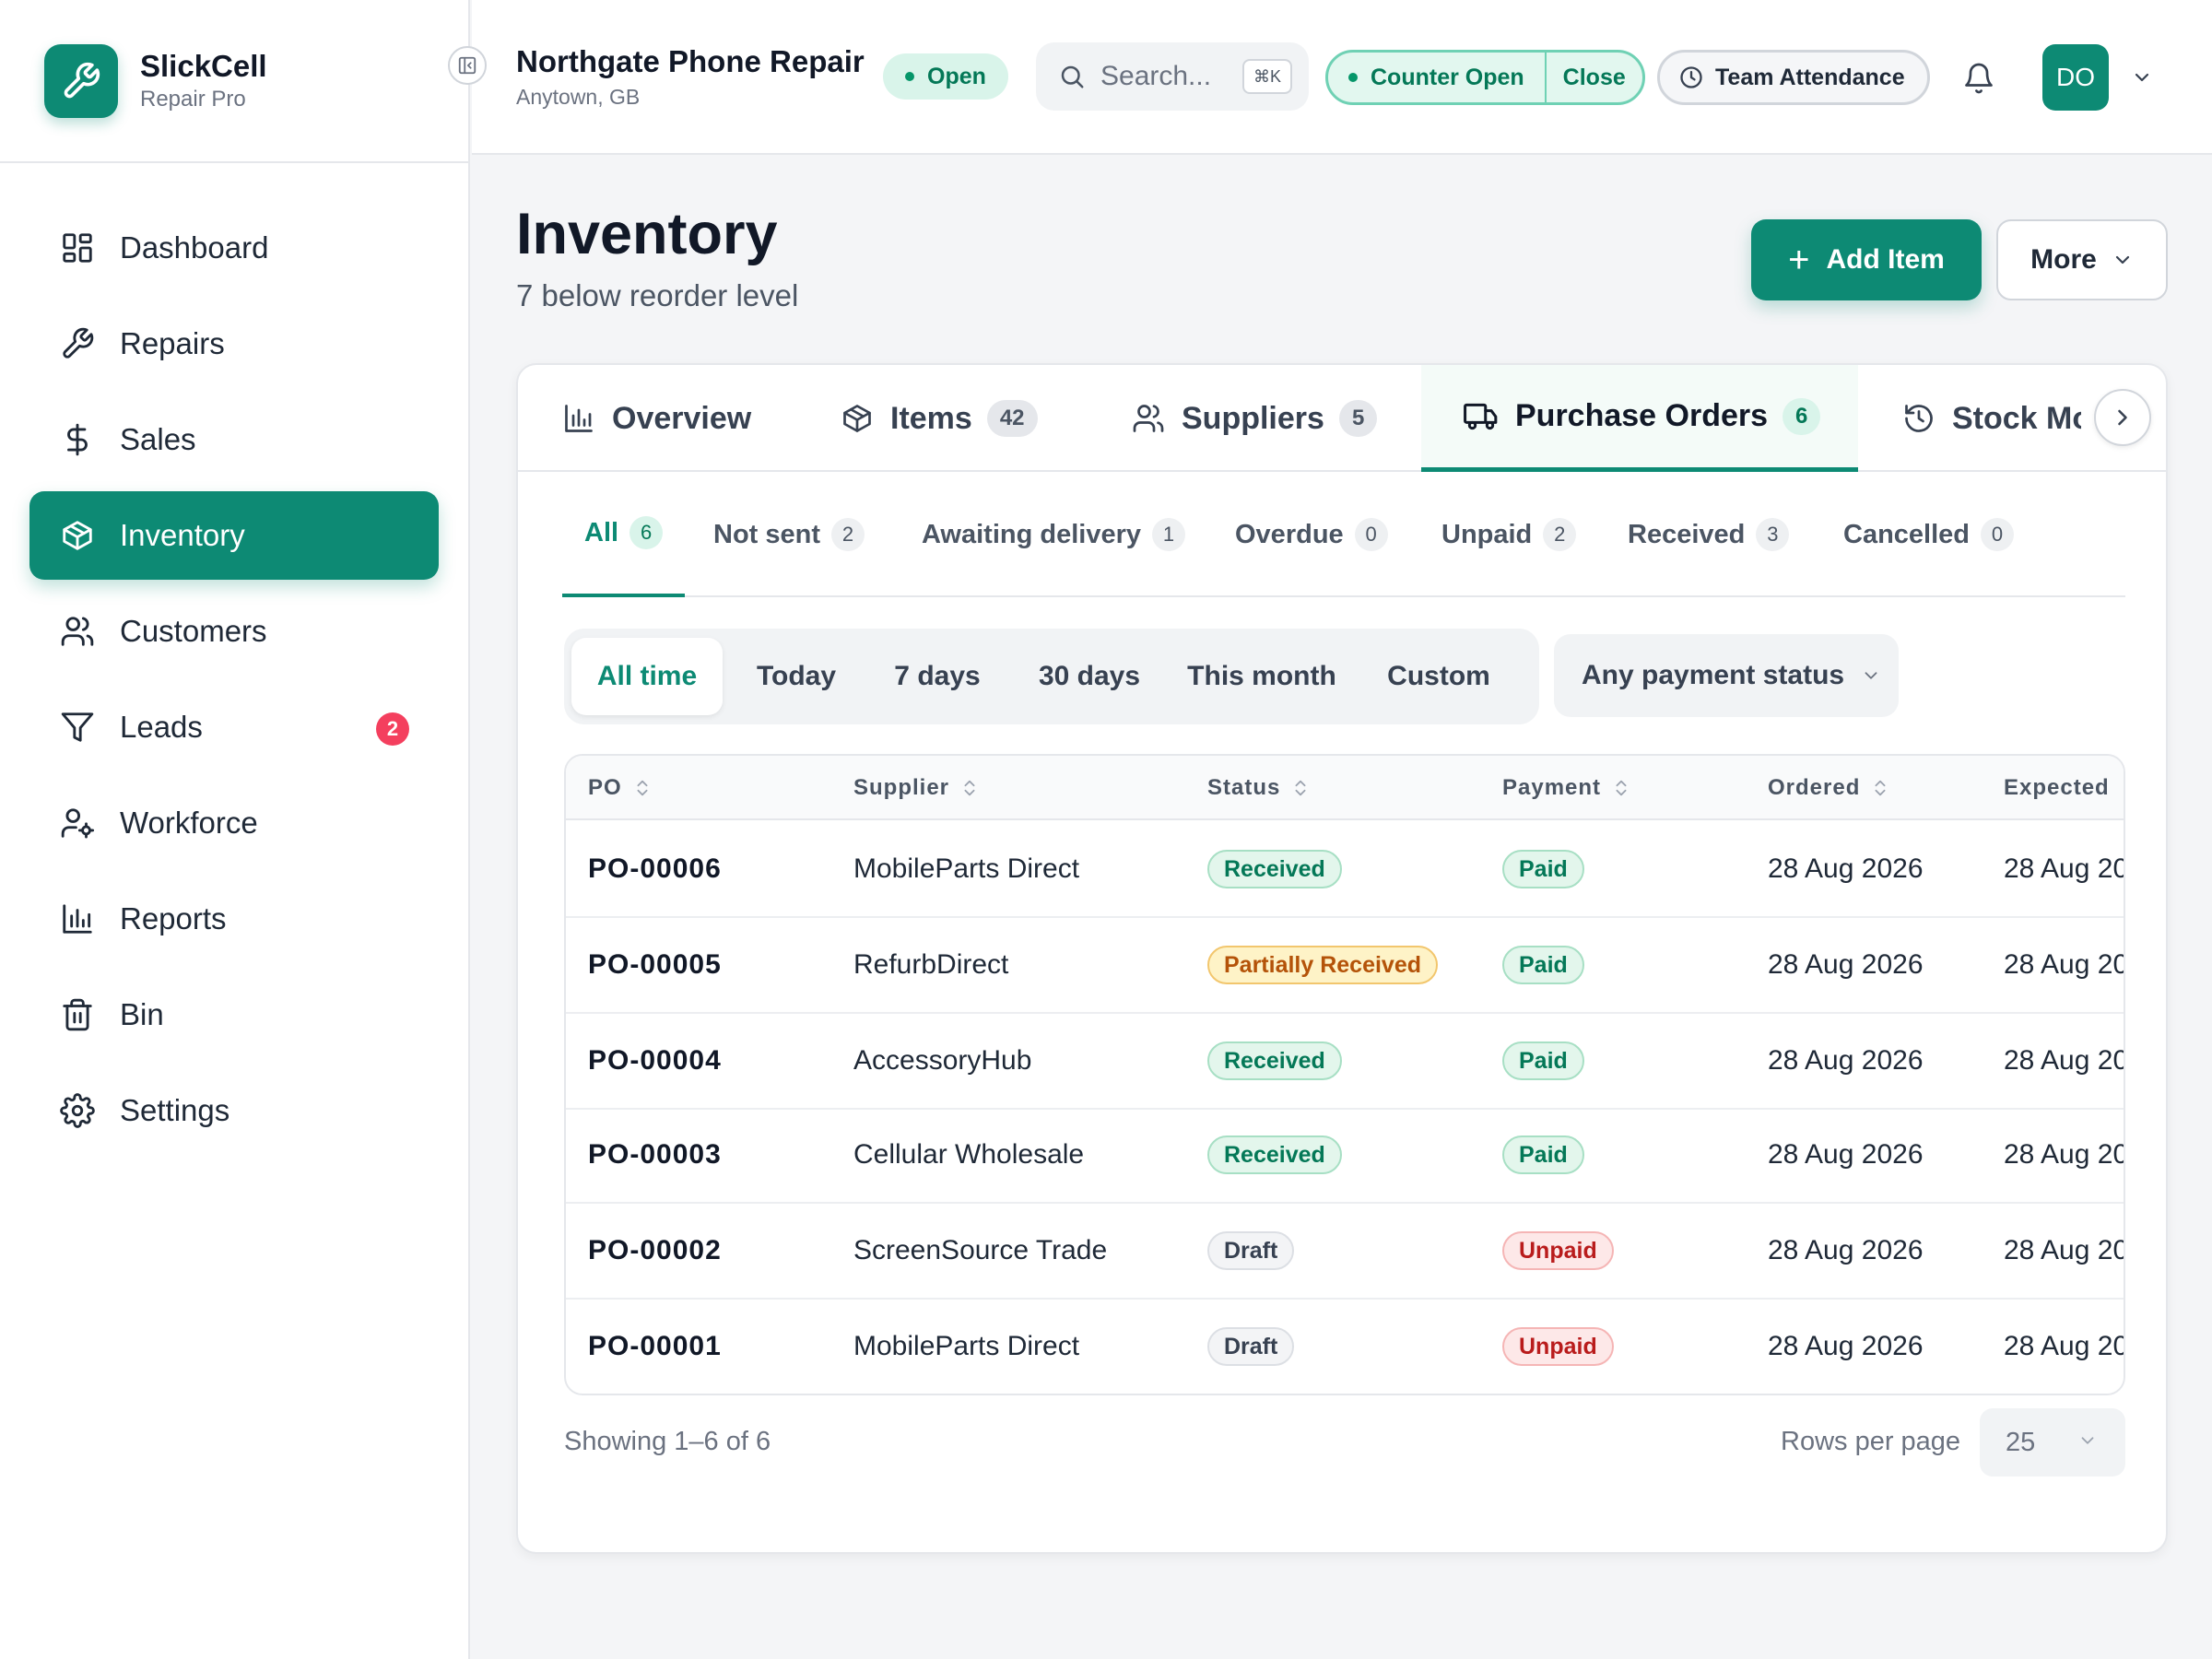 This screenshot has width=2212, height=1659. Describe the element at coordinates (2082, 259) in the screenshot. I see `more-button: More` at that location.